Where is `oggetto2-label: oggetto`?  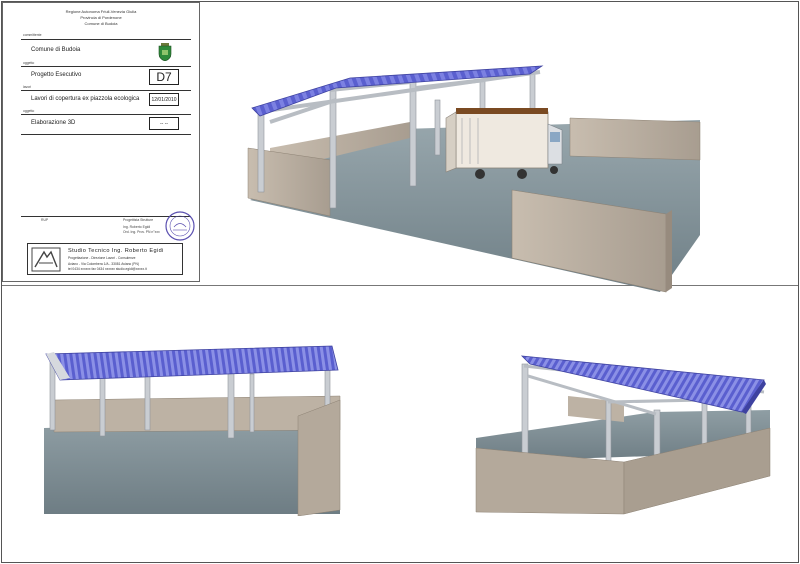
oggetto2-label: oggetto is located at coordinates (29, 111).